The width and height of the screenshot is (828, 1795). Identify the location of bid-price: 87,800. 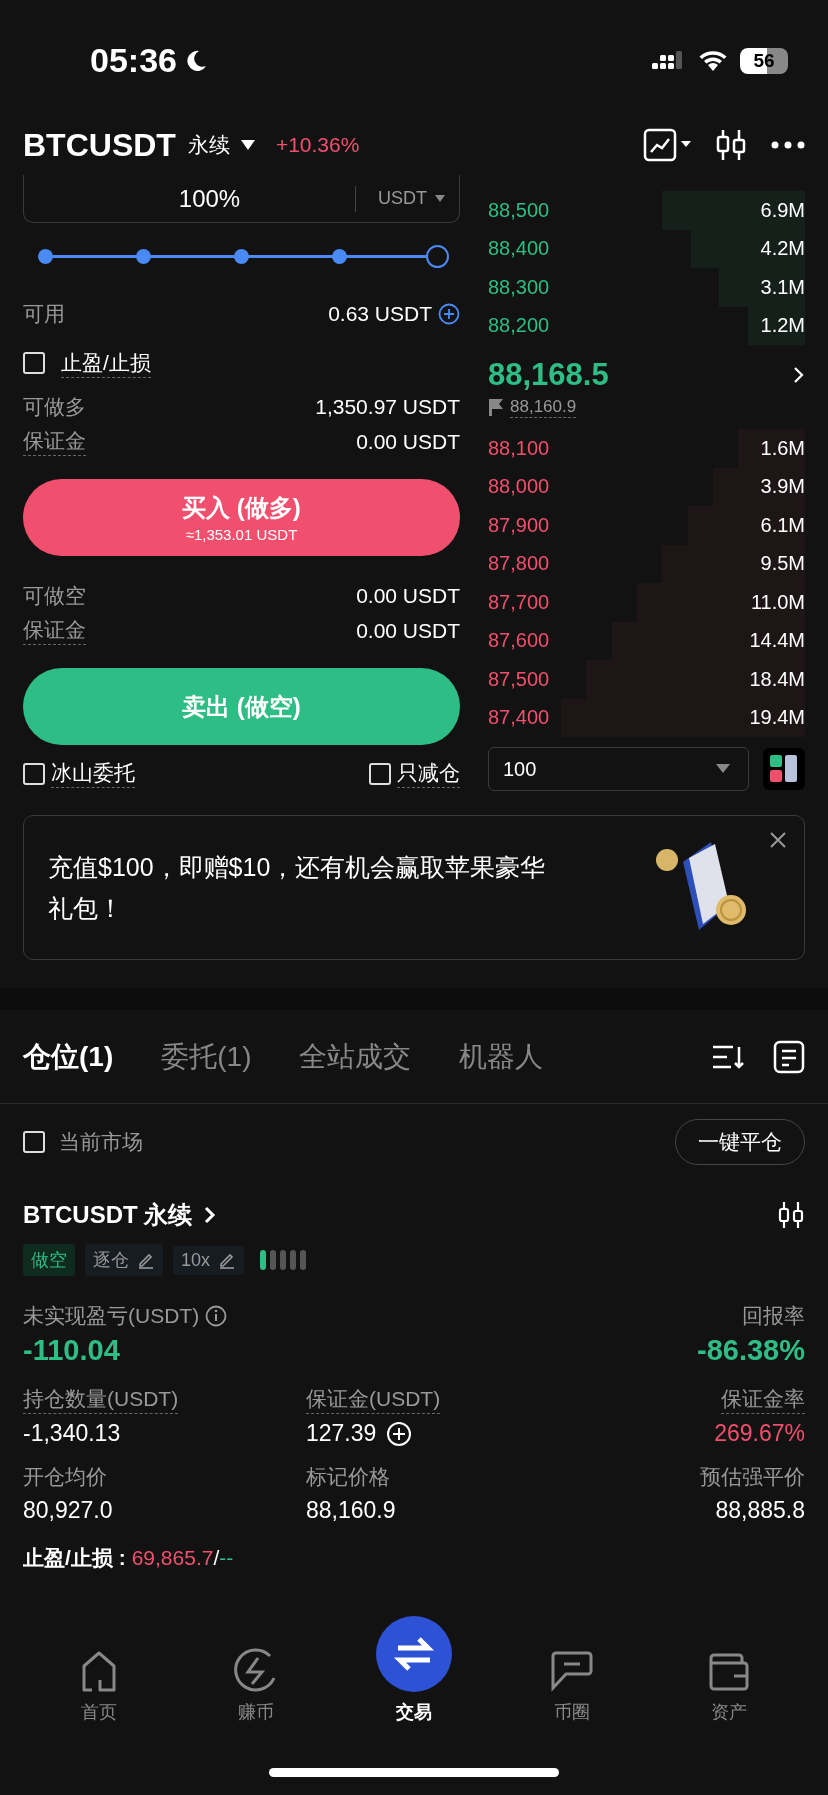
(519, 564).